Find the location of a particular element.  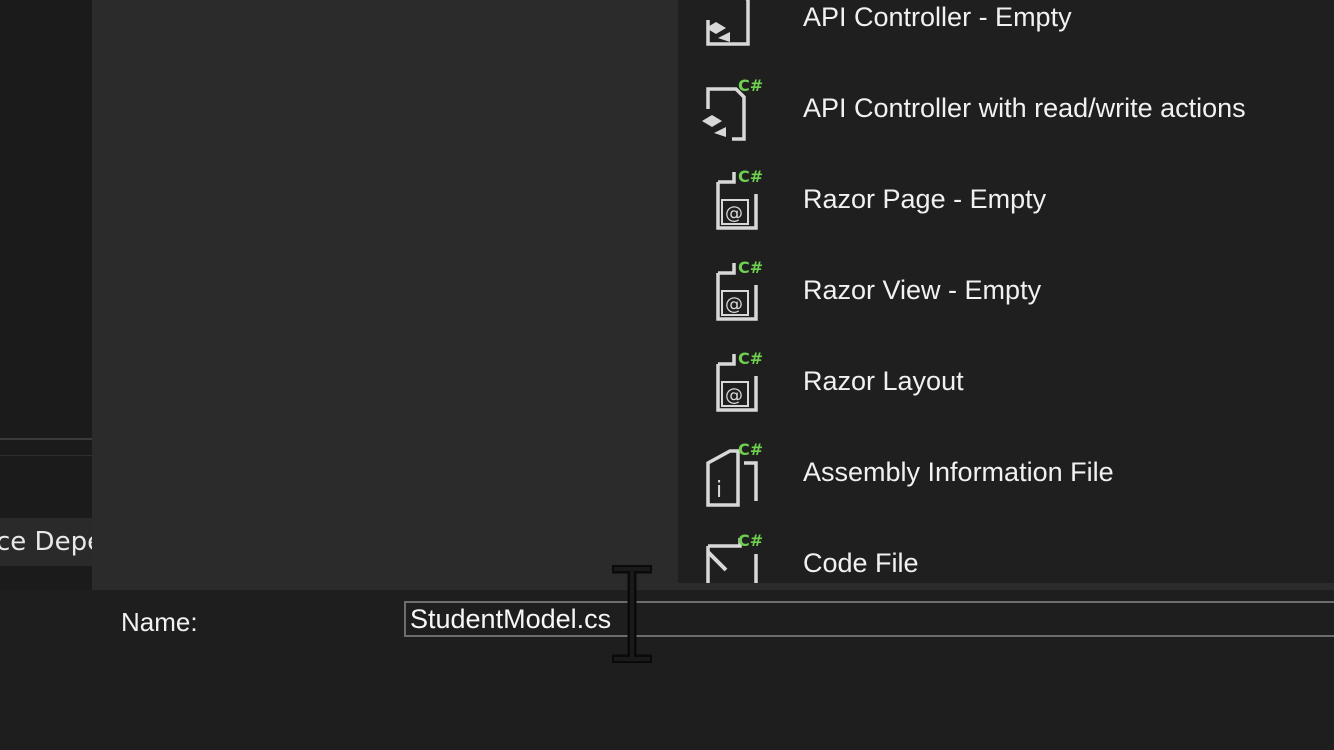

template-item-api-controller-empty: C# API Controller - Empty is located at coordinates (1006, 31).